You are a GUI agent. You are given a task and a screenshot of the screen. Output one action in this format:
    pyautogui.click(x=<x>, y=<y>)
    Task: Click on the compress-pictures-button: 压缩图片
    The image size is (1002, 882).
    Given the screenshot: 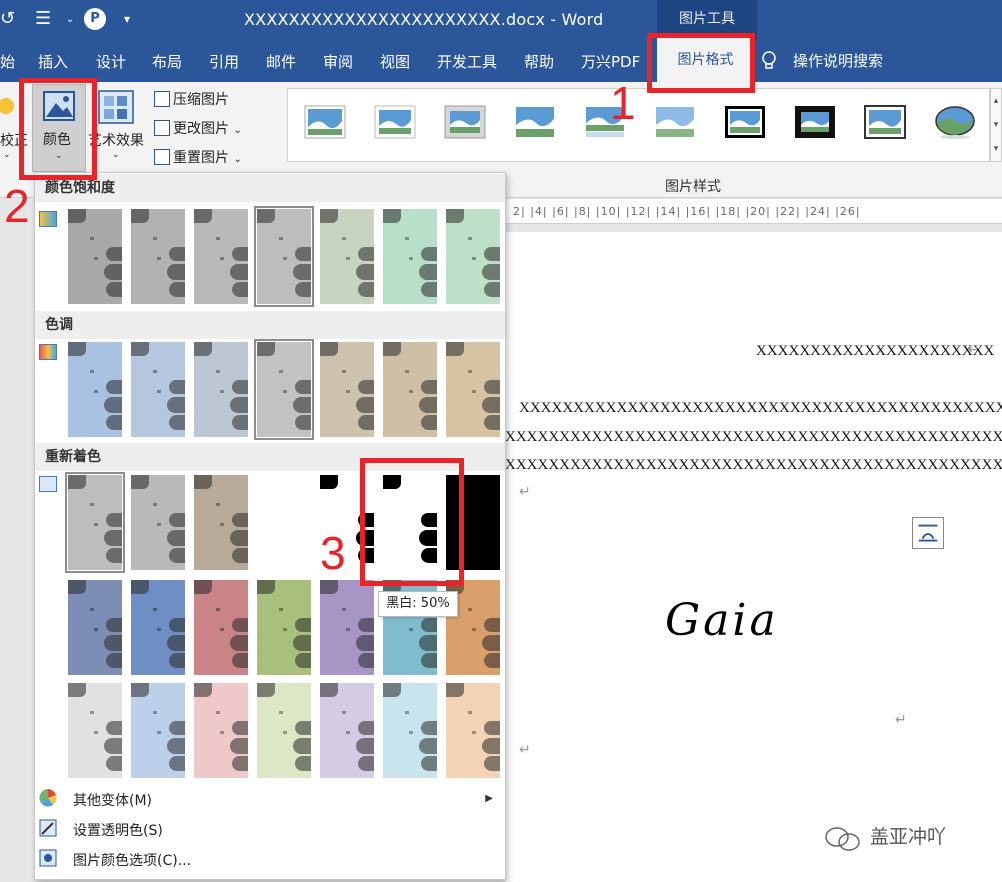 What is the action you would take?
    pyautogui.click(x=191, y=99)
    